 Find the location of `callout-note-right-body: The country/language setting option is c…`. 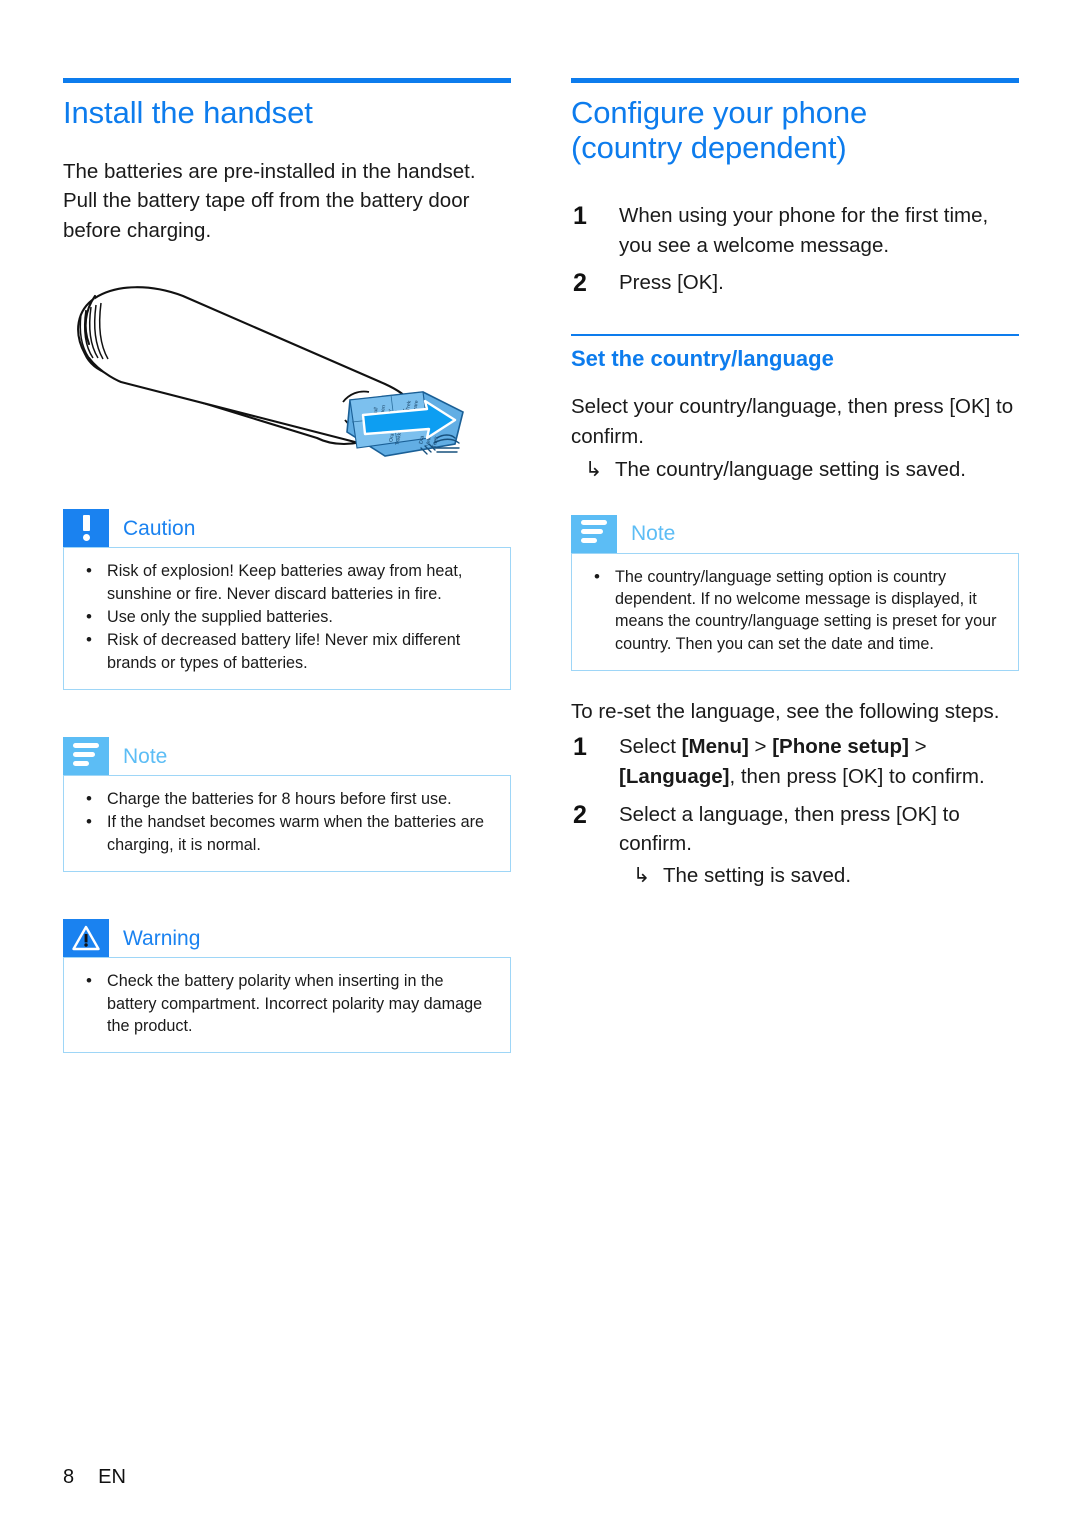

callout-note-right-body: The country/language setting option is c… is located at coordinates (795, 611).